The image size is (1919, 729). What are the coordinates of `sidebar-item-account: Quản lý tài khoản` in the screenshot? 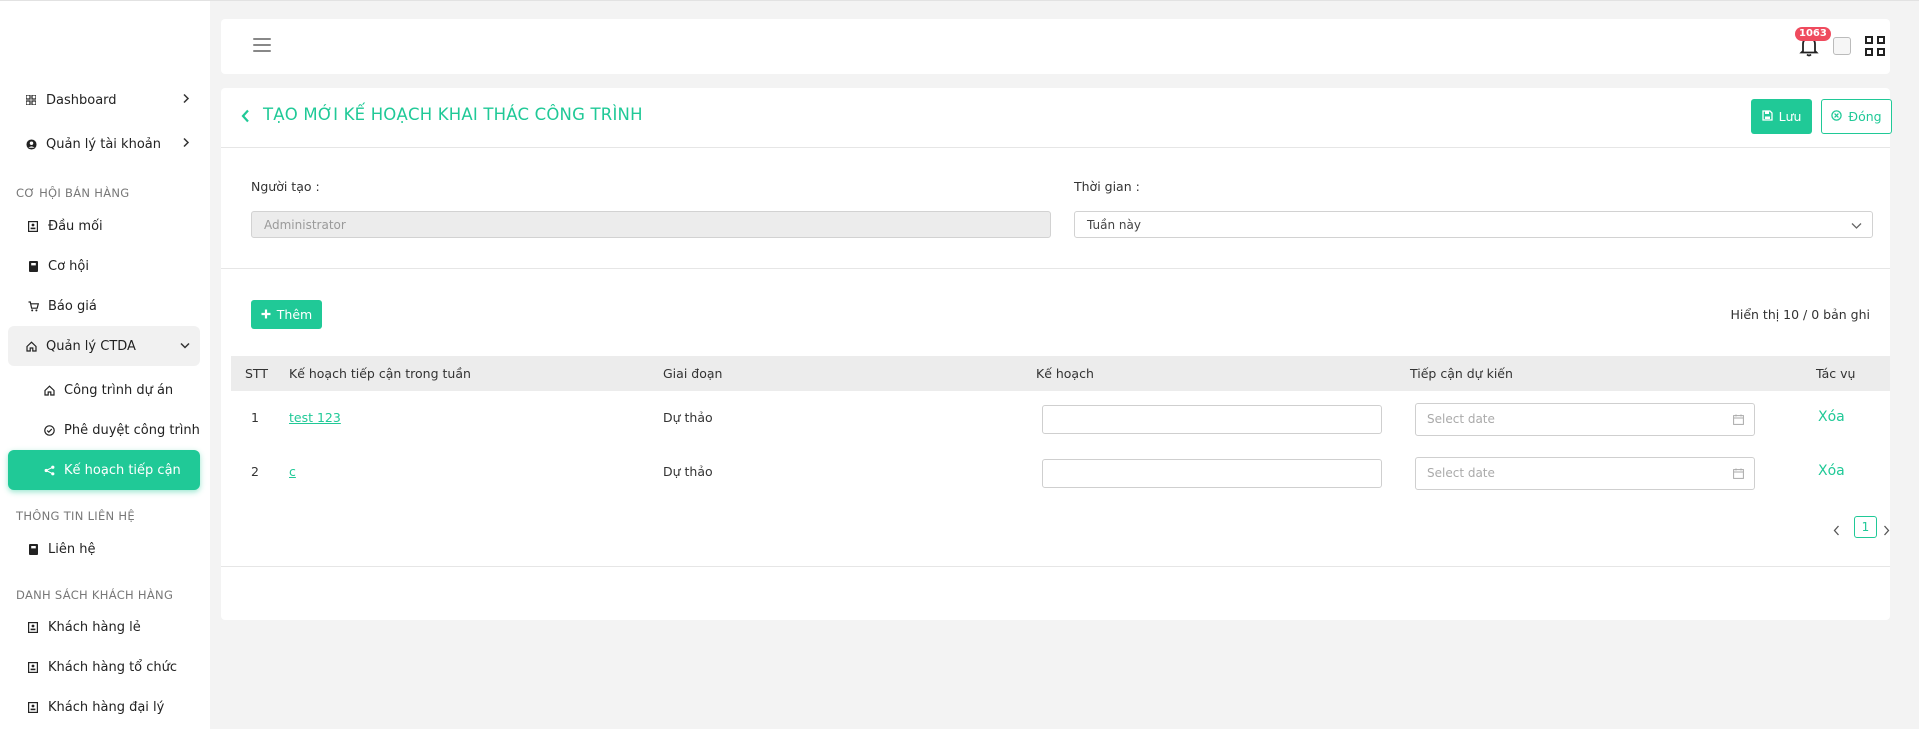 It's located at (104, 144).